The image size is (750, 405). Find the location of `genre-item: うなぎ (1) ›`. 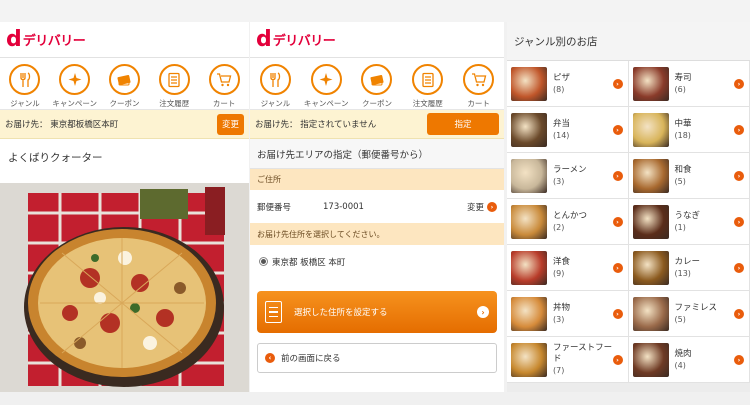

genre-item: うなぎ (1) › is located at coordinates (689, 222).